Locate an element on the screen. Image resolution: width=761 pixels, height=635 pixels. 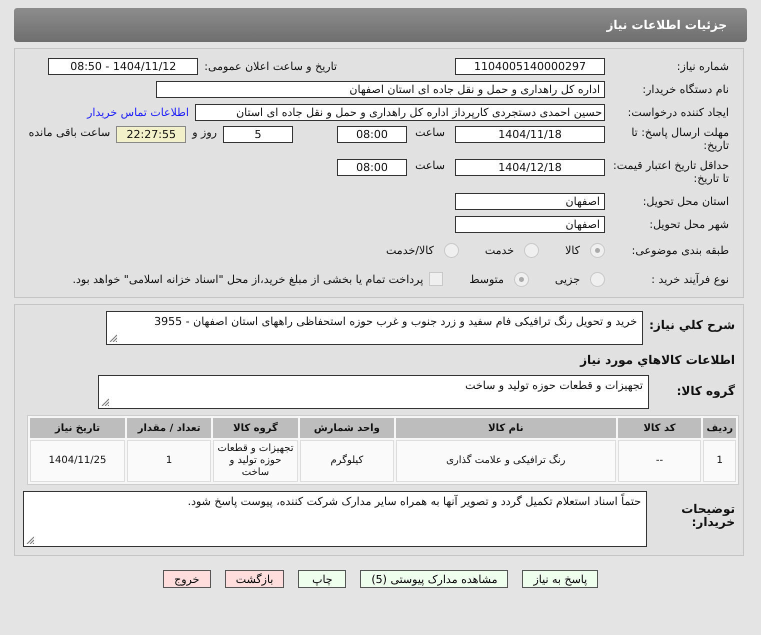
field-label: طبقه بندی موضوعی: is located at coordinates (679, 250).